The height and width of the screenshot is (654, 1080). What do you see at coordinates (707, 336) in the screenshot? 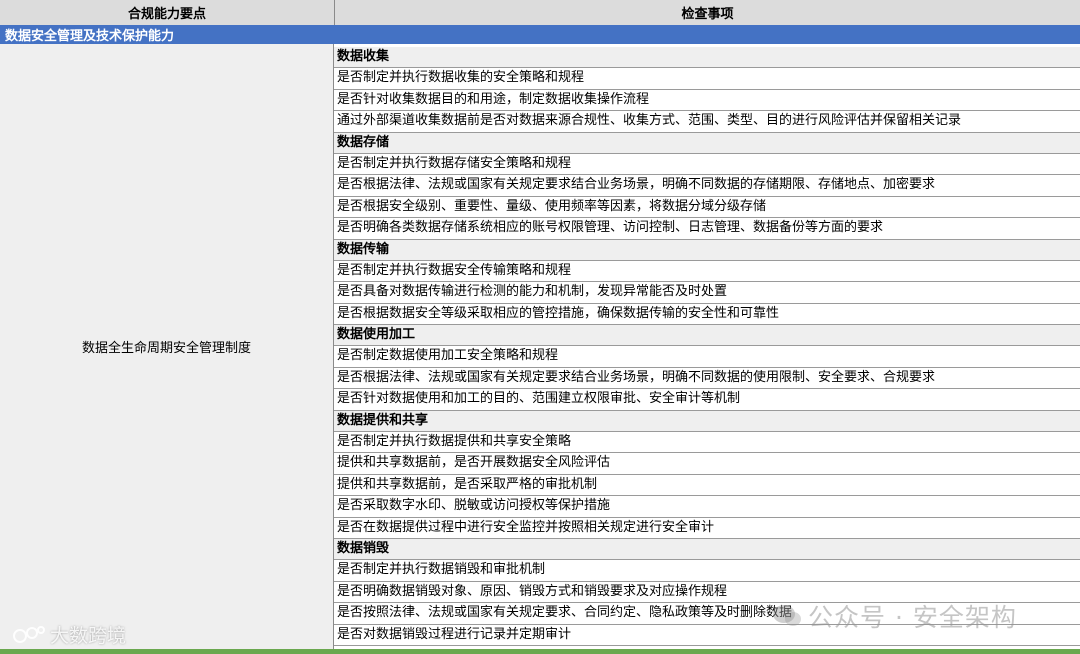
I see `category-row: 数据使用加工` at bounding box center [707, 336].